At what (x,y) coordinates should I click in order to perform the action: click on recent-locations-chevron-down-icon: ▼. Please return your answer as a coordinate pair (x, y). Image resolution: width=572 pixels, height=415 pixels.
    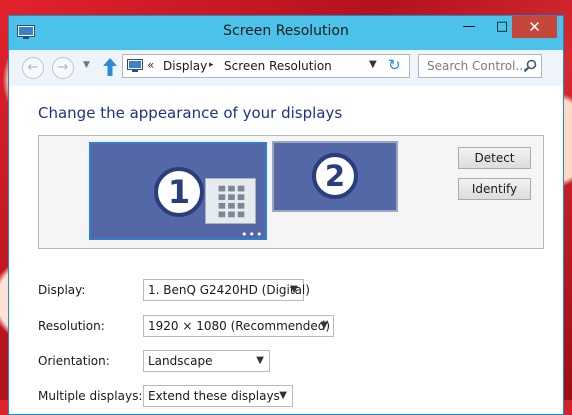
    Looking at the image, I should click on (86, 65).